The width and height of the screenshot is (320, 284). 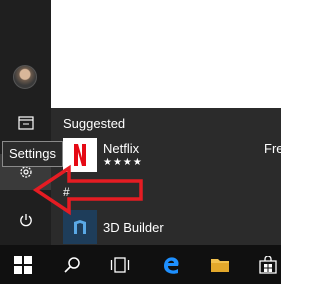 I want to click on 3d-builder-app-name: 3D Builder, so click(x=133, y=227).